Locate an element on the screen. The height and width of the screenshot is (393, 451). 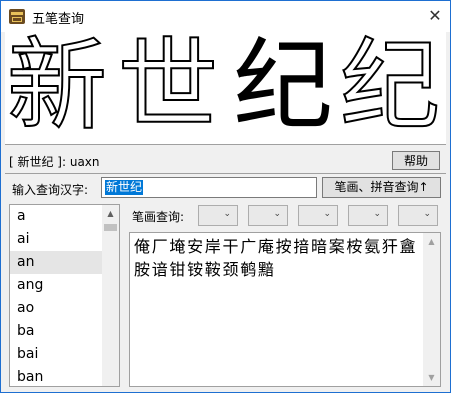
pinyin-item-selected: an is located at coordinates (57, 262).